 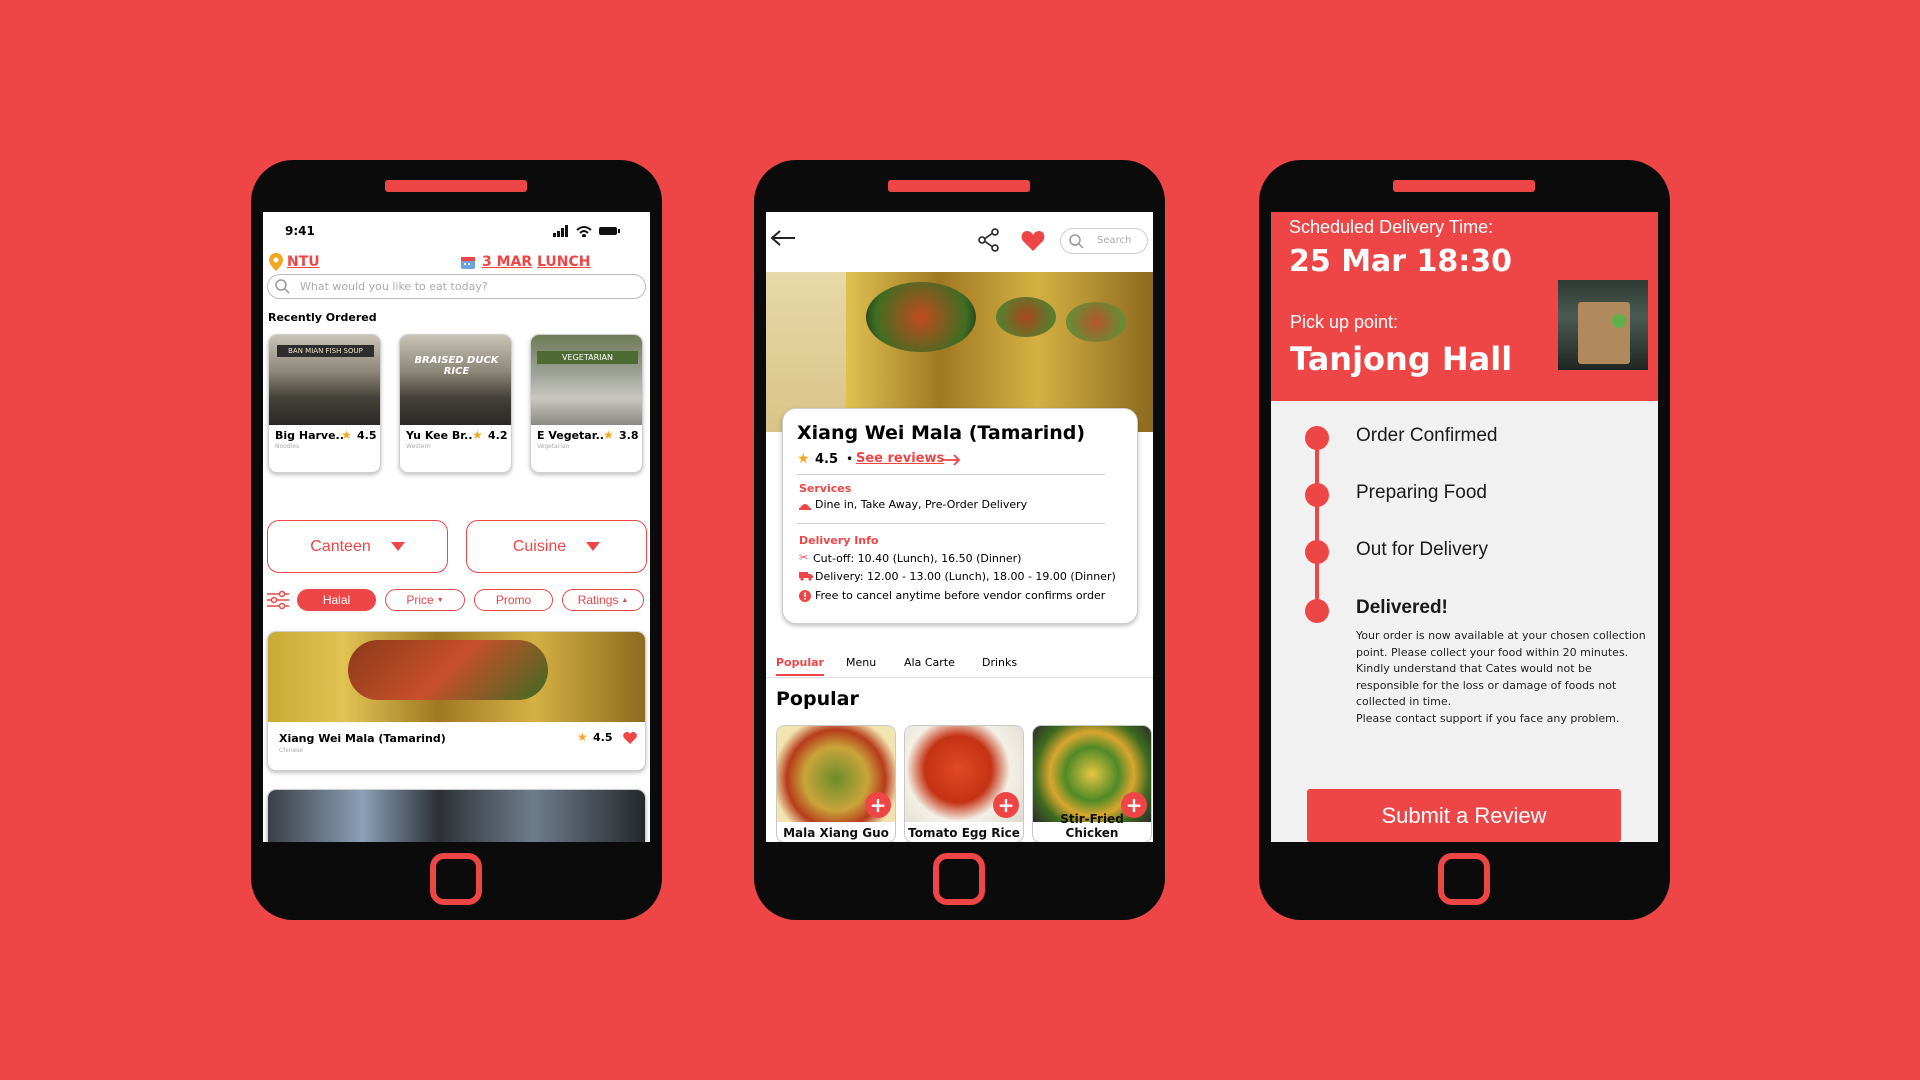 I want to click on stall-photo: VEGETARIAN, so click(x=586, y=380).